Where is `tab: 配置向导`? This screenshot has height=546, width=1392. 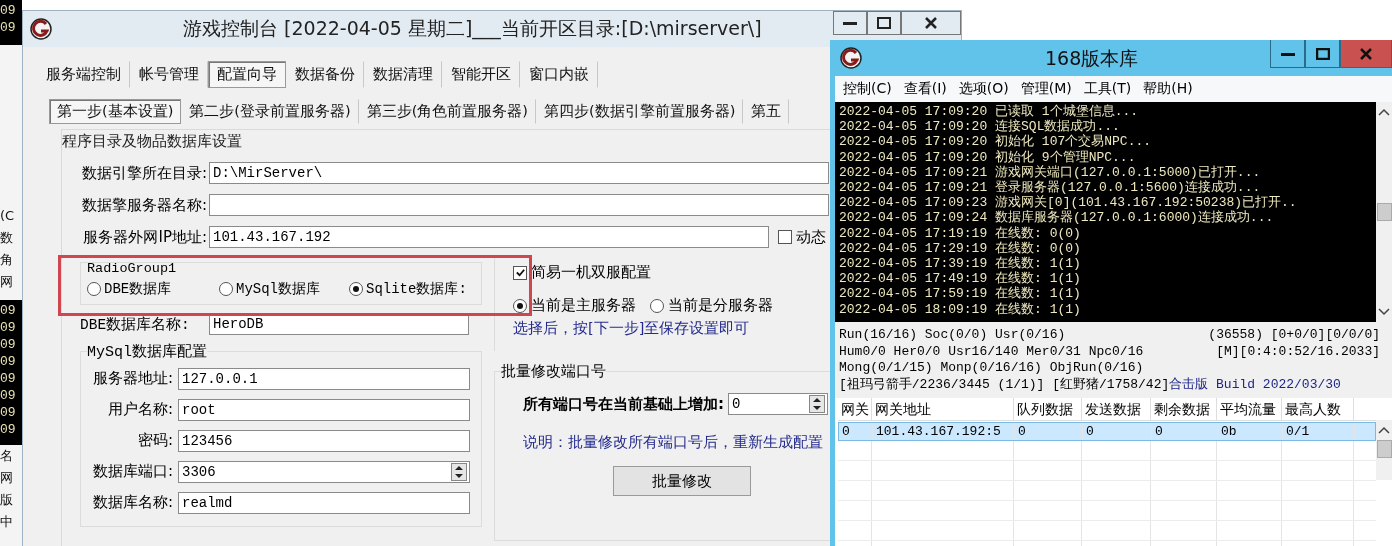
tab: 配置向导 is located at coordinates (247, 74).